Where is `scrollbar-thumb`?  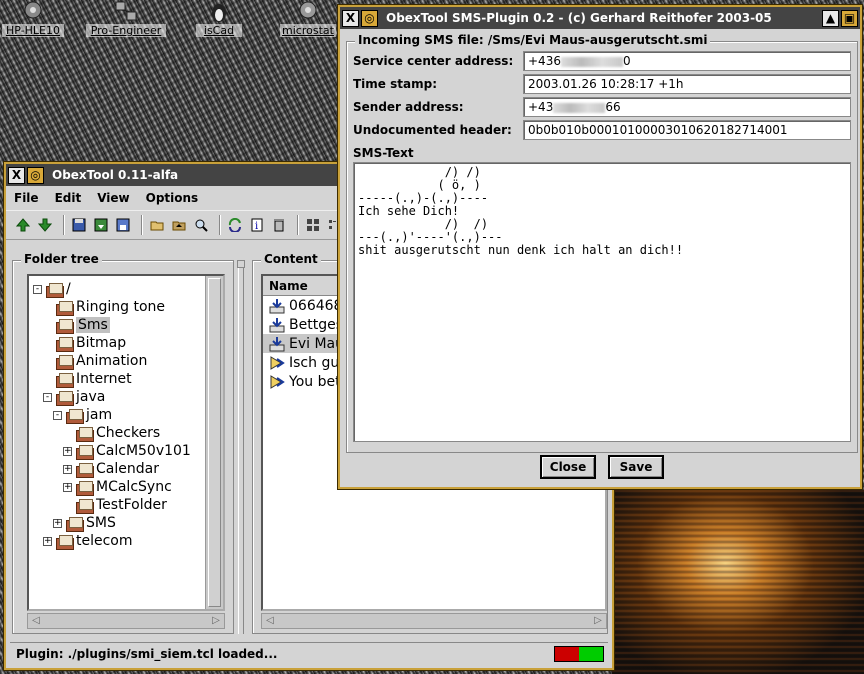 scrollbar-thumb is located at coordinates (214, 442).